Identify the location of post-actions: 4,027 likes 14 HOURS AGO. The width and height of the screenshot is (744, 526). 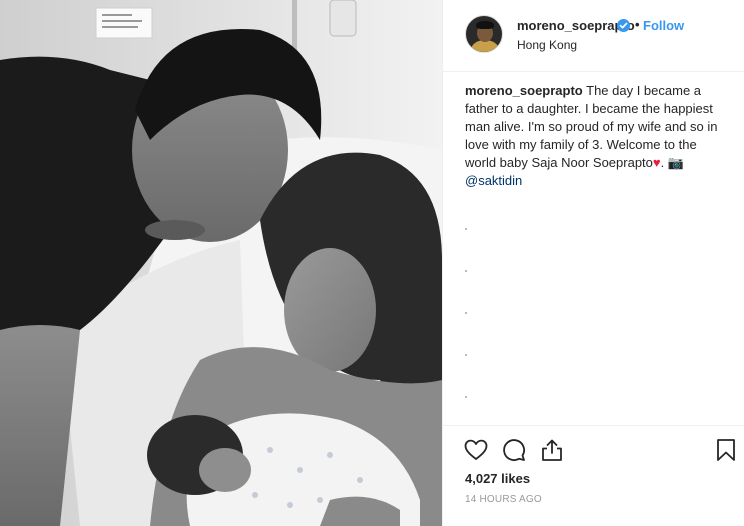
(593, 475).